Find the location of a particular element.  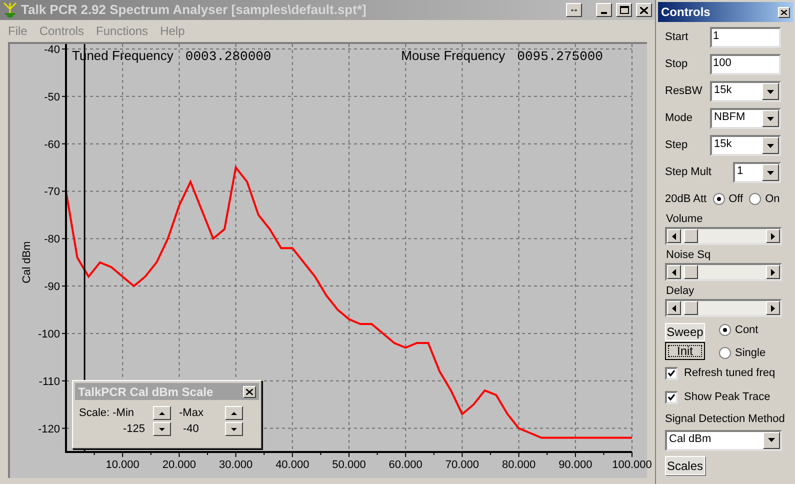

dropdown-value: NBFM is located at coordinates (729, 117).